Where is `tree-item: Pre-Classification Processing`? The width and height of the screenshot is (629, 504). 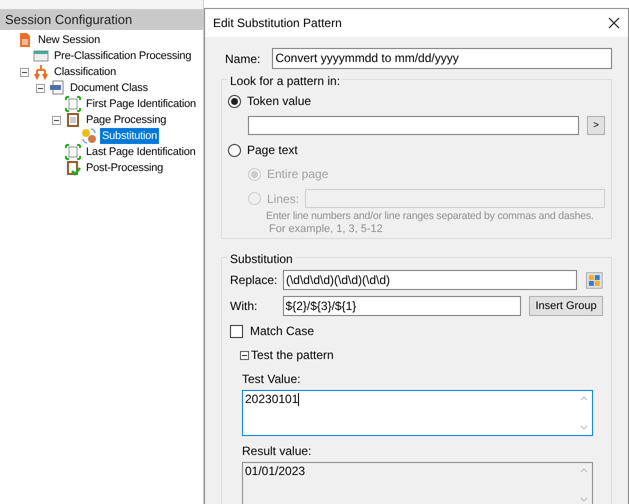 tree-item: Pre-Classification Processing is located at coordinates (123, 56).